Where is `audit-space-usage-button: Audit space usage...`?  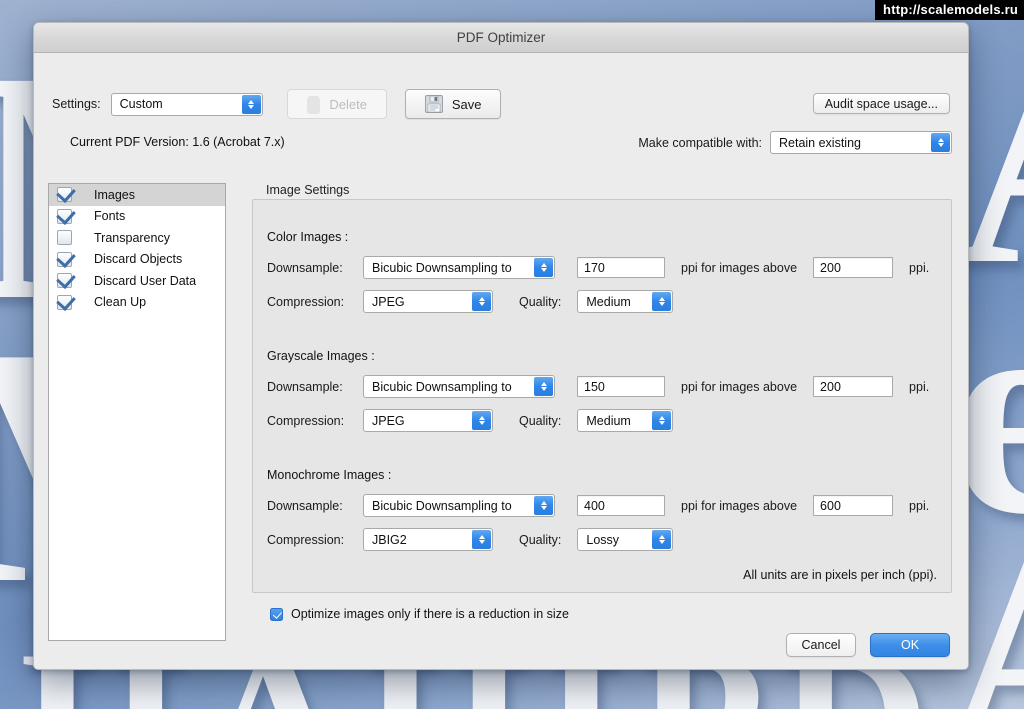 audit-space-usage-button: Audit space usage... is located at coordinates (881, 103).